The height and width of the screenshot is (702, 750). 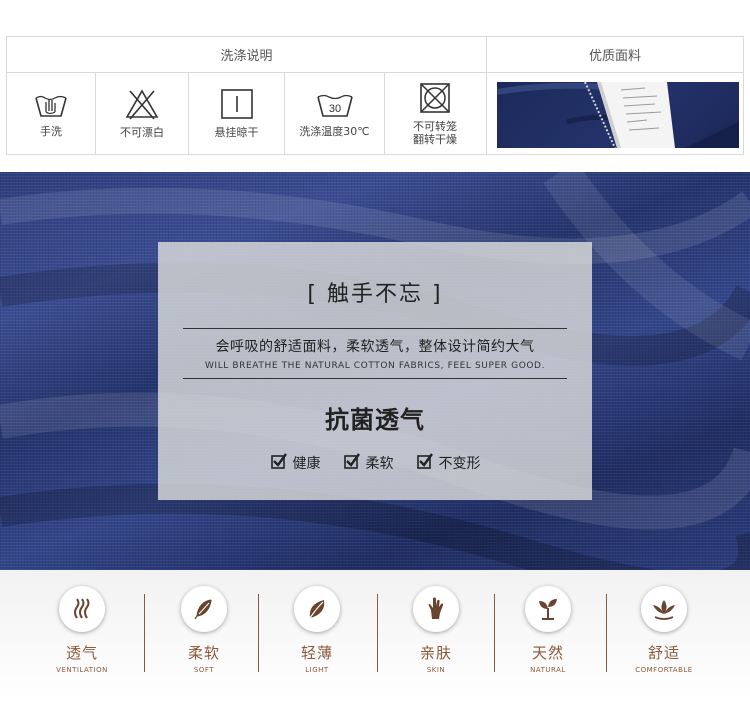 I want to click on ventilation-icon, so click(x=82, y=609).